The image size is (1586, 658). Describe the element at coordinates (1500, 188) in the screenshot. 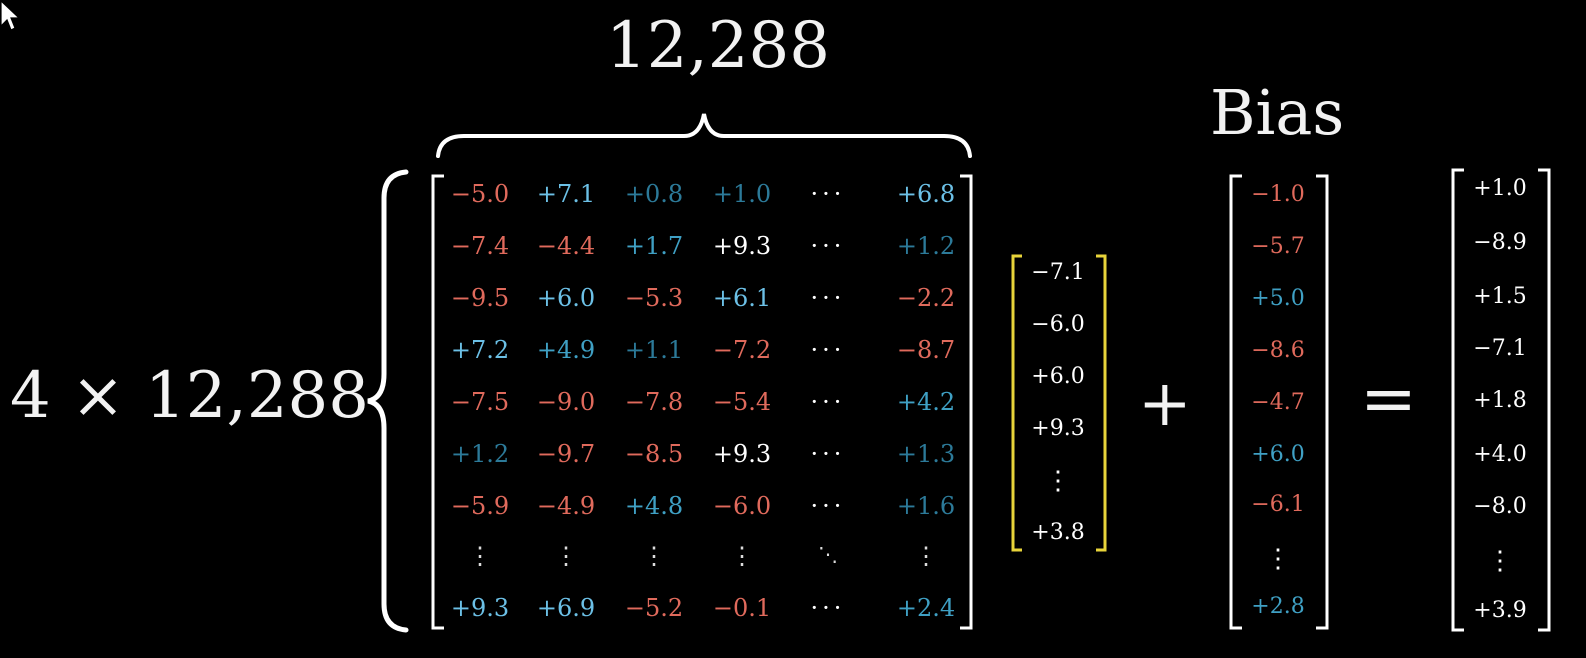

I see `output-vector-entry: +1.0` at that location.